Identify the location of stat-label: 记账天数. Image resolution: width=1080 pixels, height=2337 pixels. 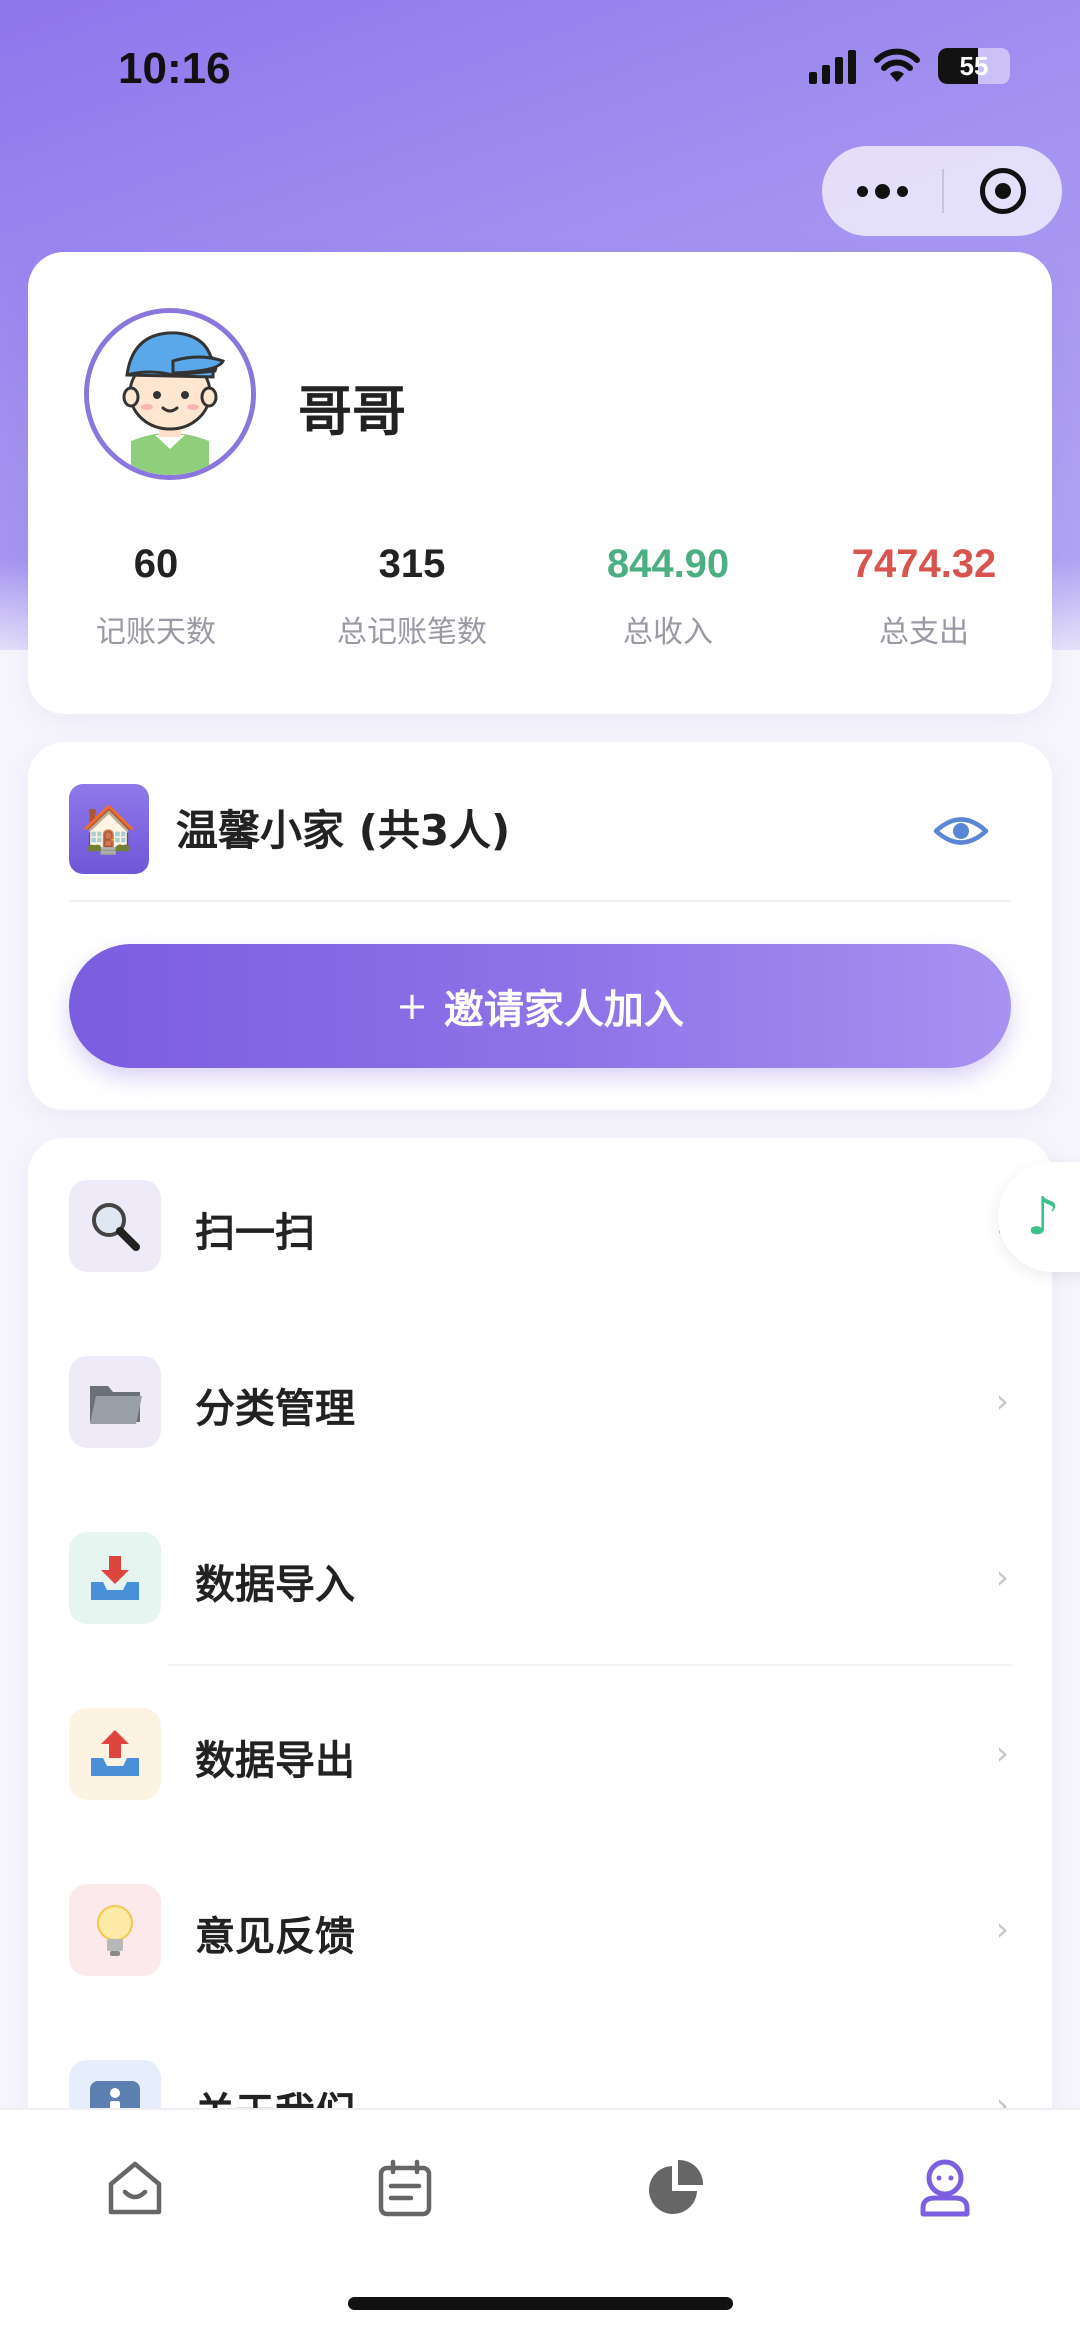
(156, 632).